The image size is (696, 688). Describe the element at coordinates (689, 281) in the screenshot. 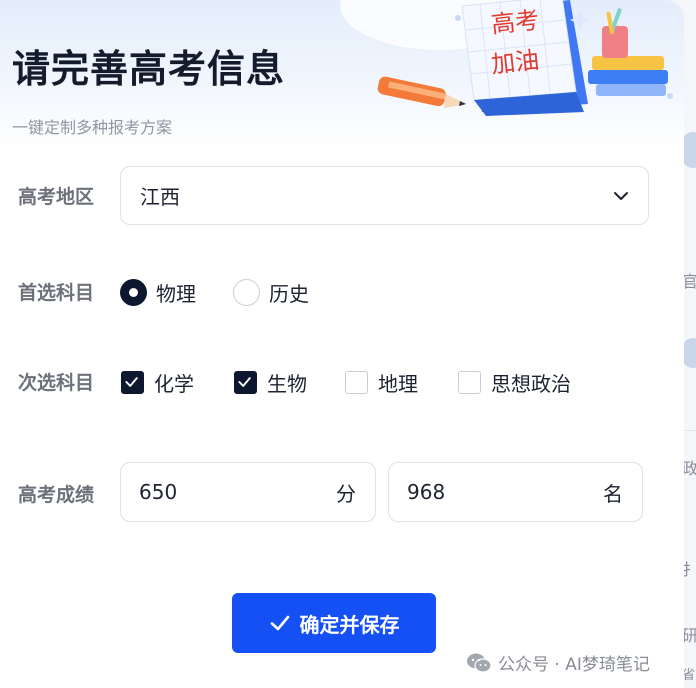

I see `background-text: 官` at that location.